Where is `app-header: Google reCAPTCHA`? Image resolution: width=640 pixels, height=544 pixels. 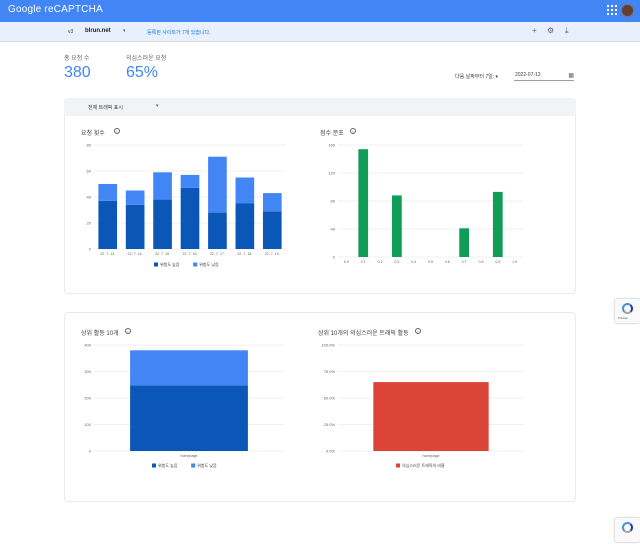 app-header: Google reCAPTCHA is located at coordinates (320, 11).